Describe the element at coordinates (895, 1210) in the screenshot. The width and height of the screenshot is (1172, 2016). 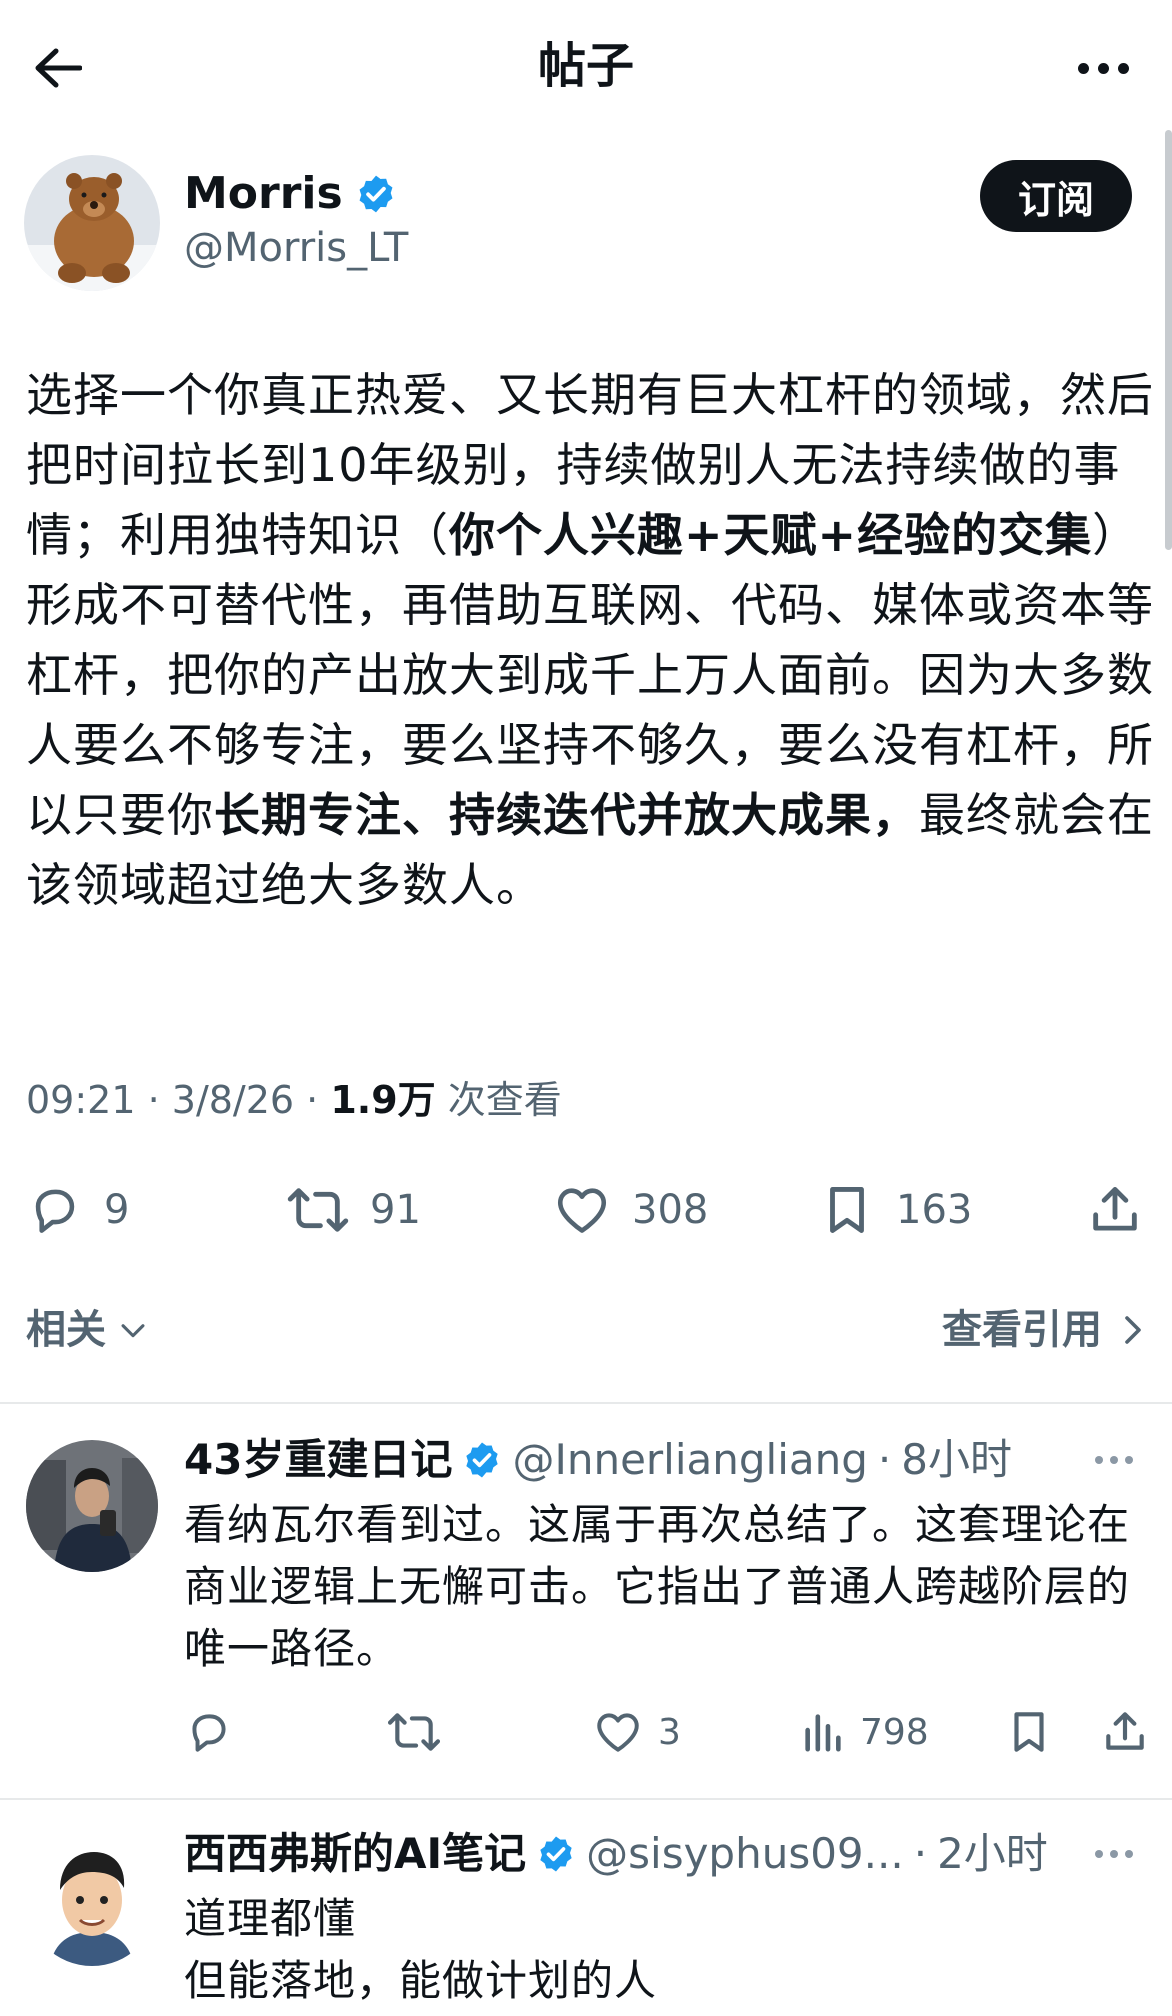
I see `bookmark-button: 163` at that location.